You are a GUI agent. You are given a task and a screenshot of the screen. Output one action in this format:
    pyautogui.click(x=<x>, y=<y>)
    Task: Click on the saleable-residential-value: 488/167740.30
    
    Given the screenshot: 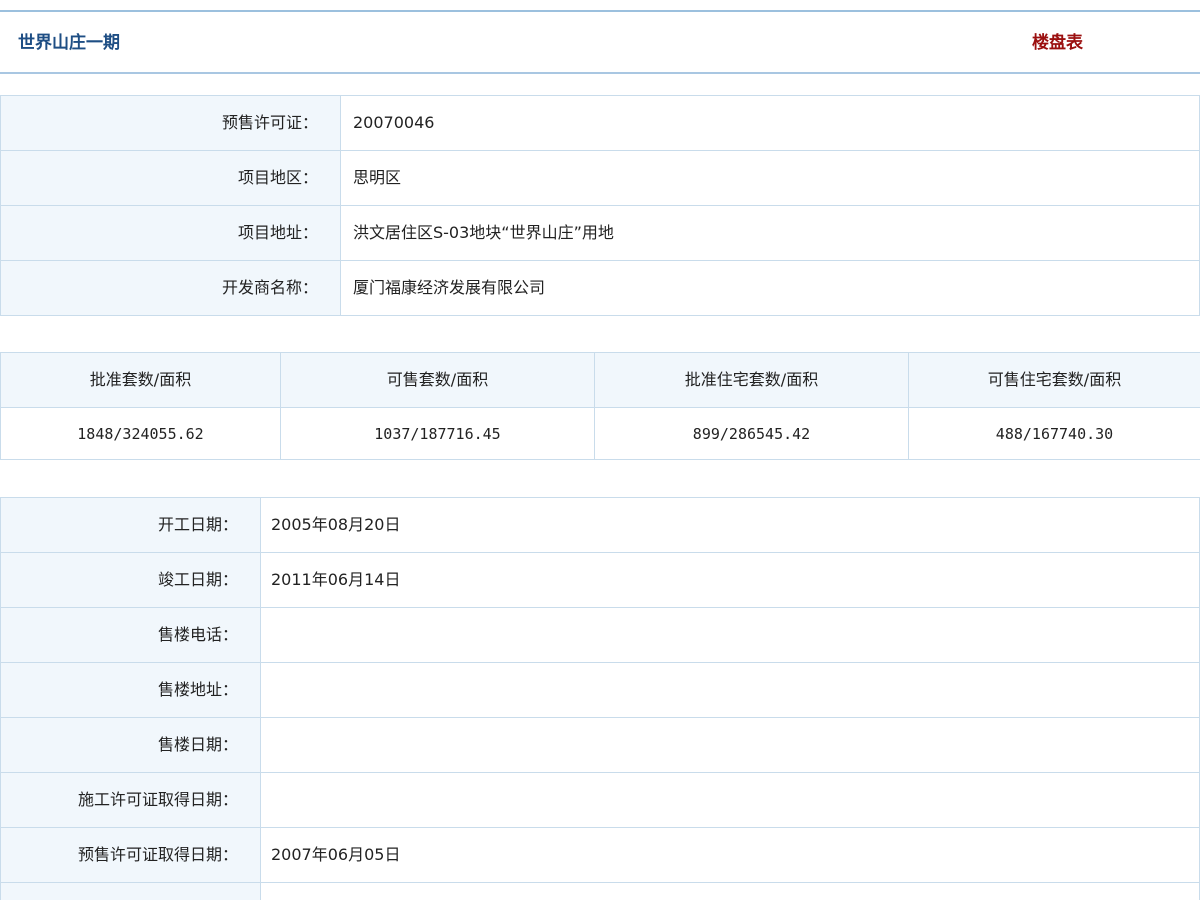 What is the action you would take?
    pyautogui.click(x=1054, y=433)
    